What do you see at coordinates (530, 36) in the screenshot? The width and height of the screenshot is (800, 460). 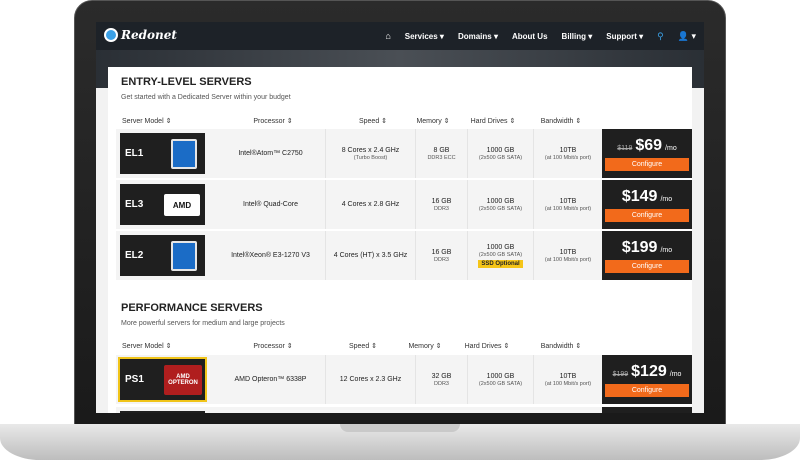 I see `nav-about-us: About Us` at bounding box center [530, 36].